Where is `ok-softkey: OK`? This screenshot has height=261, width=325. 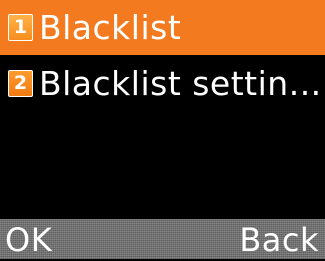 ok-softkey: OK is located at coordinates (28, 239).